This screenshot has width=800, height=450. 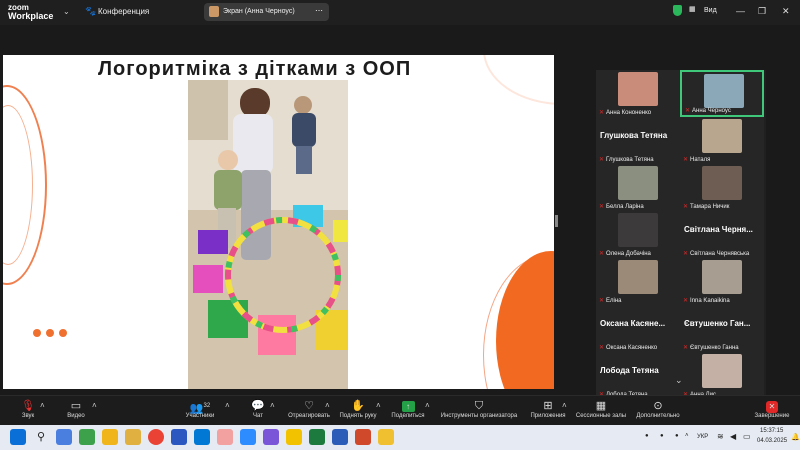 I want to click on outlook-icon, so click(x=202, y=437).